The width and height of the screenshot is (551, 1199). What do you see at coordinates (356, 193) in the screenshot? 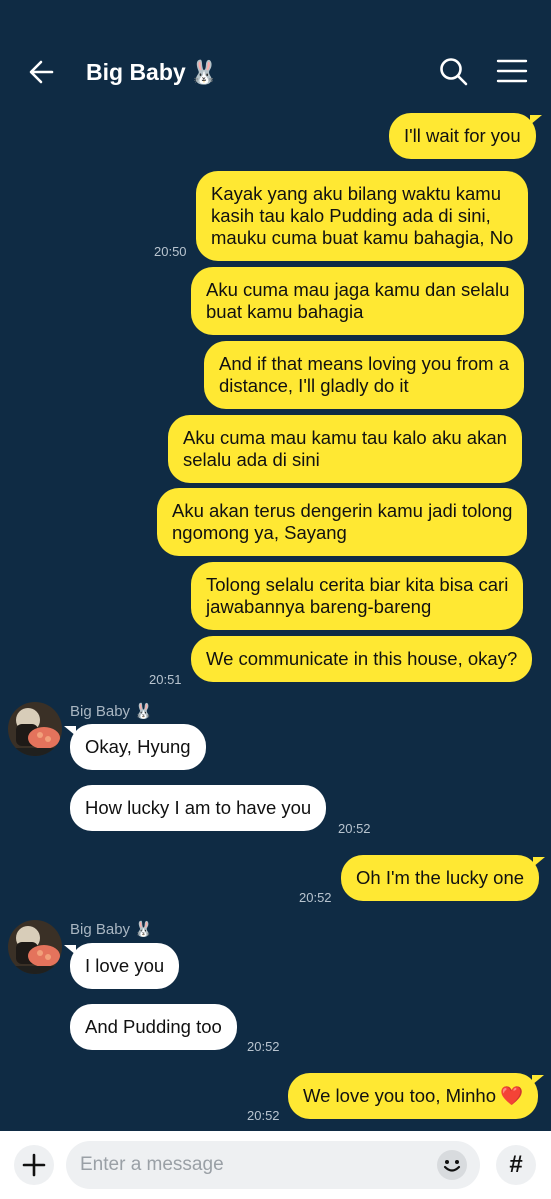
I see `message-line: Kayak yang aku bilang waktu kamu` at bounding box center [356, 193].